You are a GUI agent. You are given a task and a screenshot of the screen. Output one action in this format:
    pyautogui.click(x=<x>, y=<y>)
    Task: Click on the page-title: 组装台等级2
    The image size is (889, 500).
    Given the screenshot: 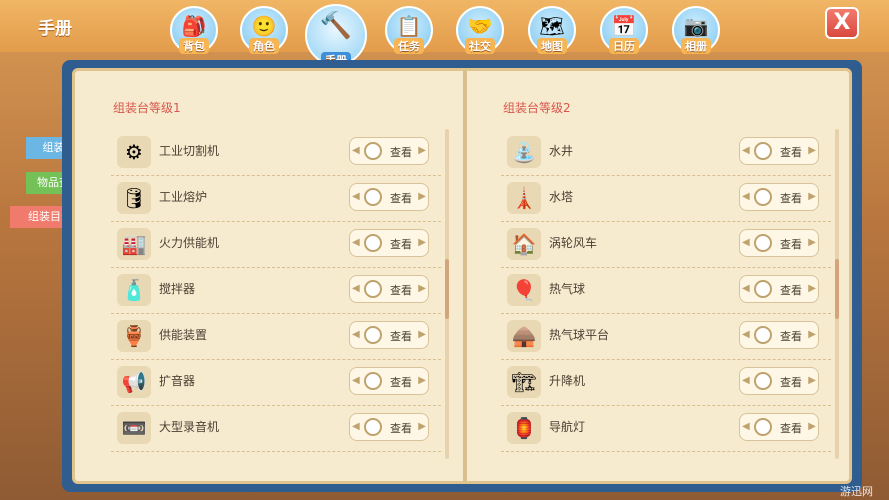 What is the action you would take?
    pyautogui.click(x=537, y=108)
    